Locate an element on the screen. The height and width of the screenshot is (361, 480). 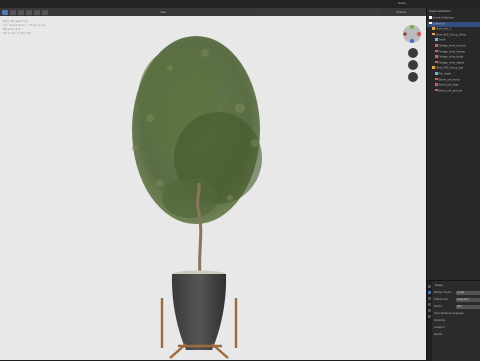
outliner-row-label: Olive_tree_1 is located at coordinates (443, 29).